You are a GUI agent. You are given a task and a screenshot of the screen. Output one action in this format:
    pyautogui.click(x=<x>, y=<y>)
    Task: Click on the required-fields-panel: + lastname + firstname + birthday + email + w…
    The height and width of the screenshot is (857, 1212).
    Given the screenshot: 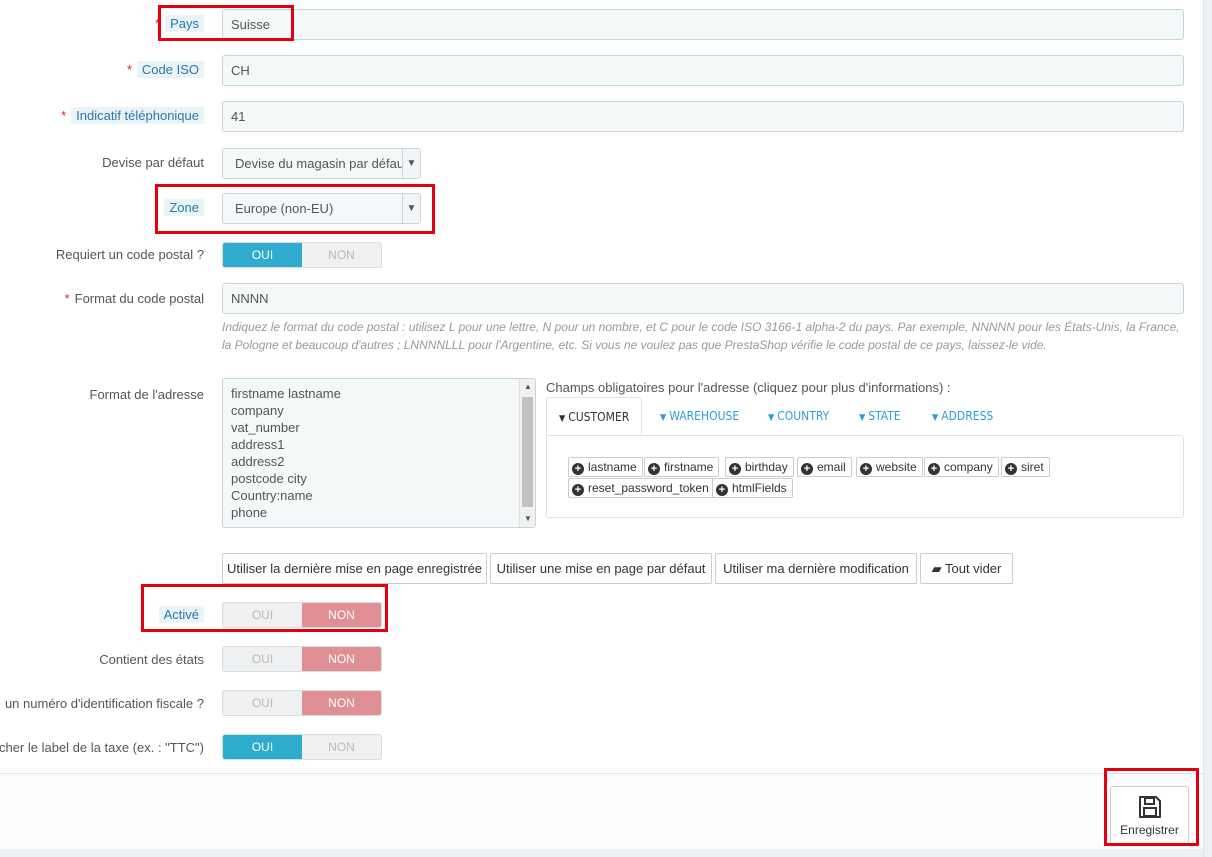 What is the action you would take?
    pyautogui.click(x=865, y=476)
    